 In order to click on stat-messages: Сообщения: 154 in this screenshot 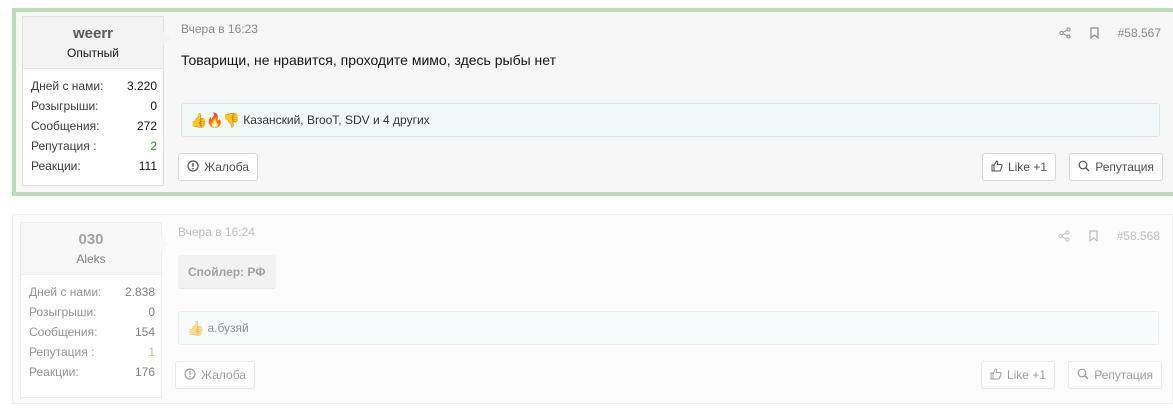, I will do `click(92, 332)`.